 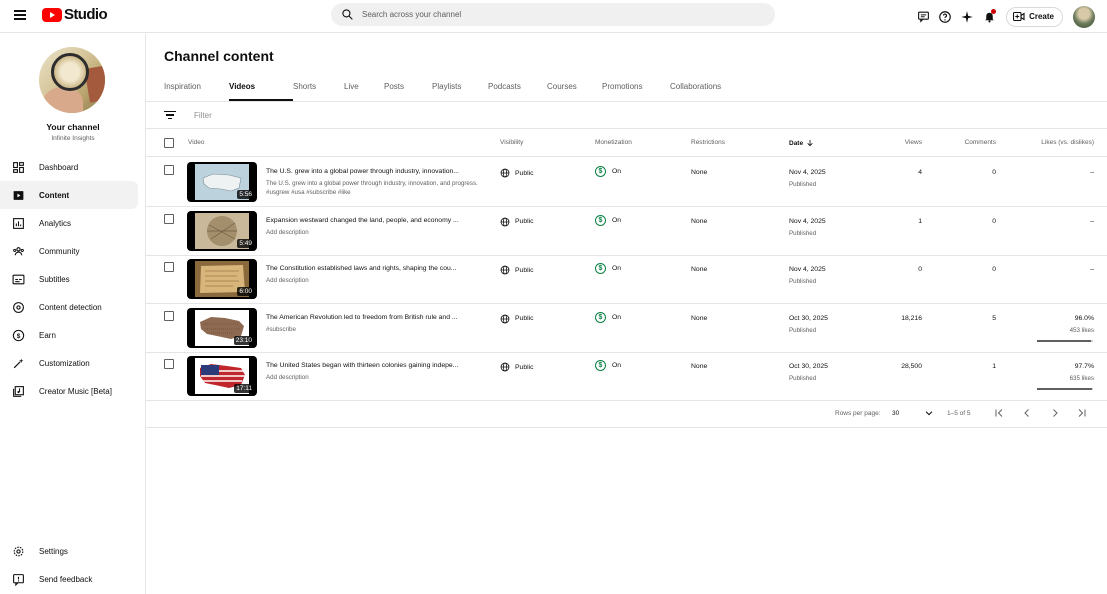 I want to click on sidebar-item-label: Settings, so click(x=53, y=551).